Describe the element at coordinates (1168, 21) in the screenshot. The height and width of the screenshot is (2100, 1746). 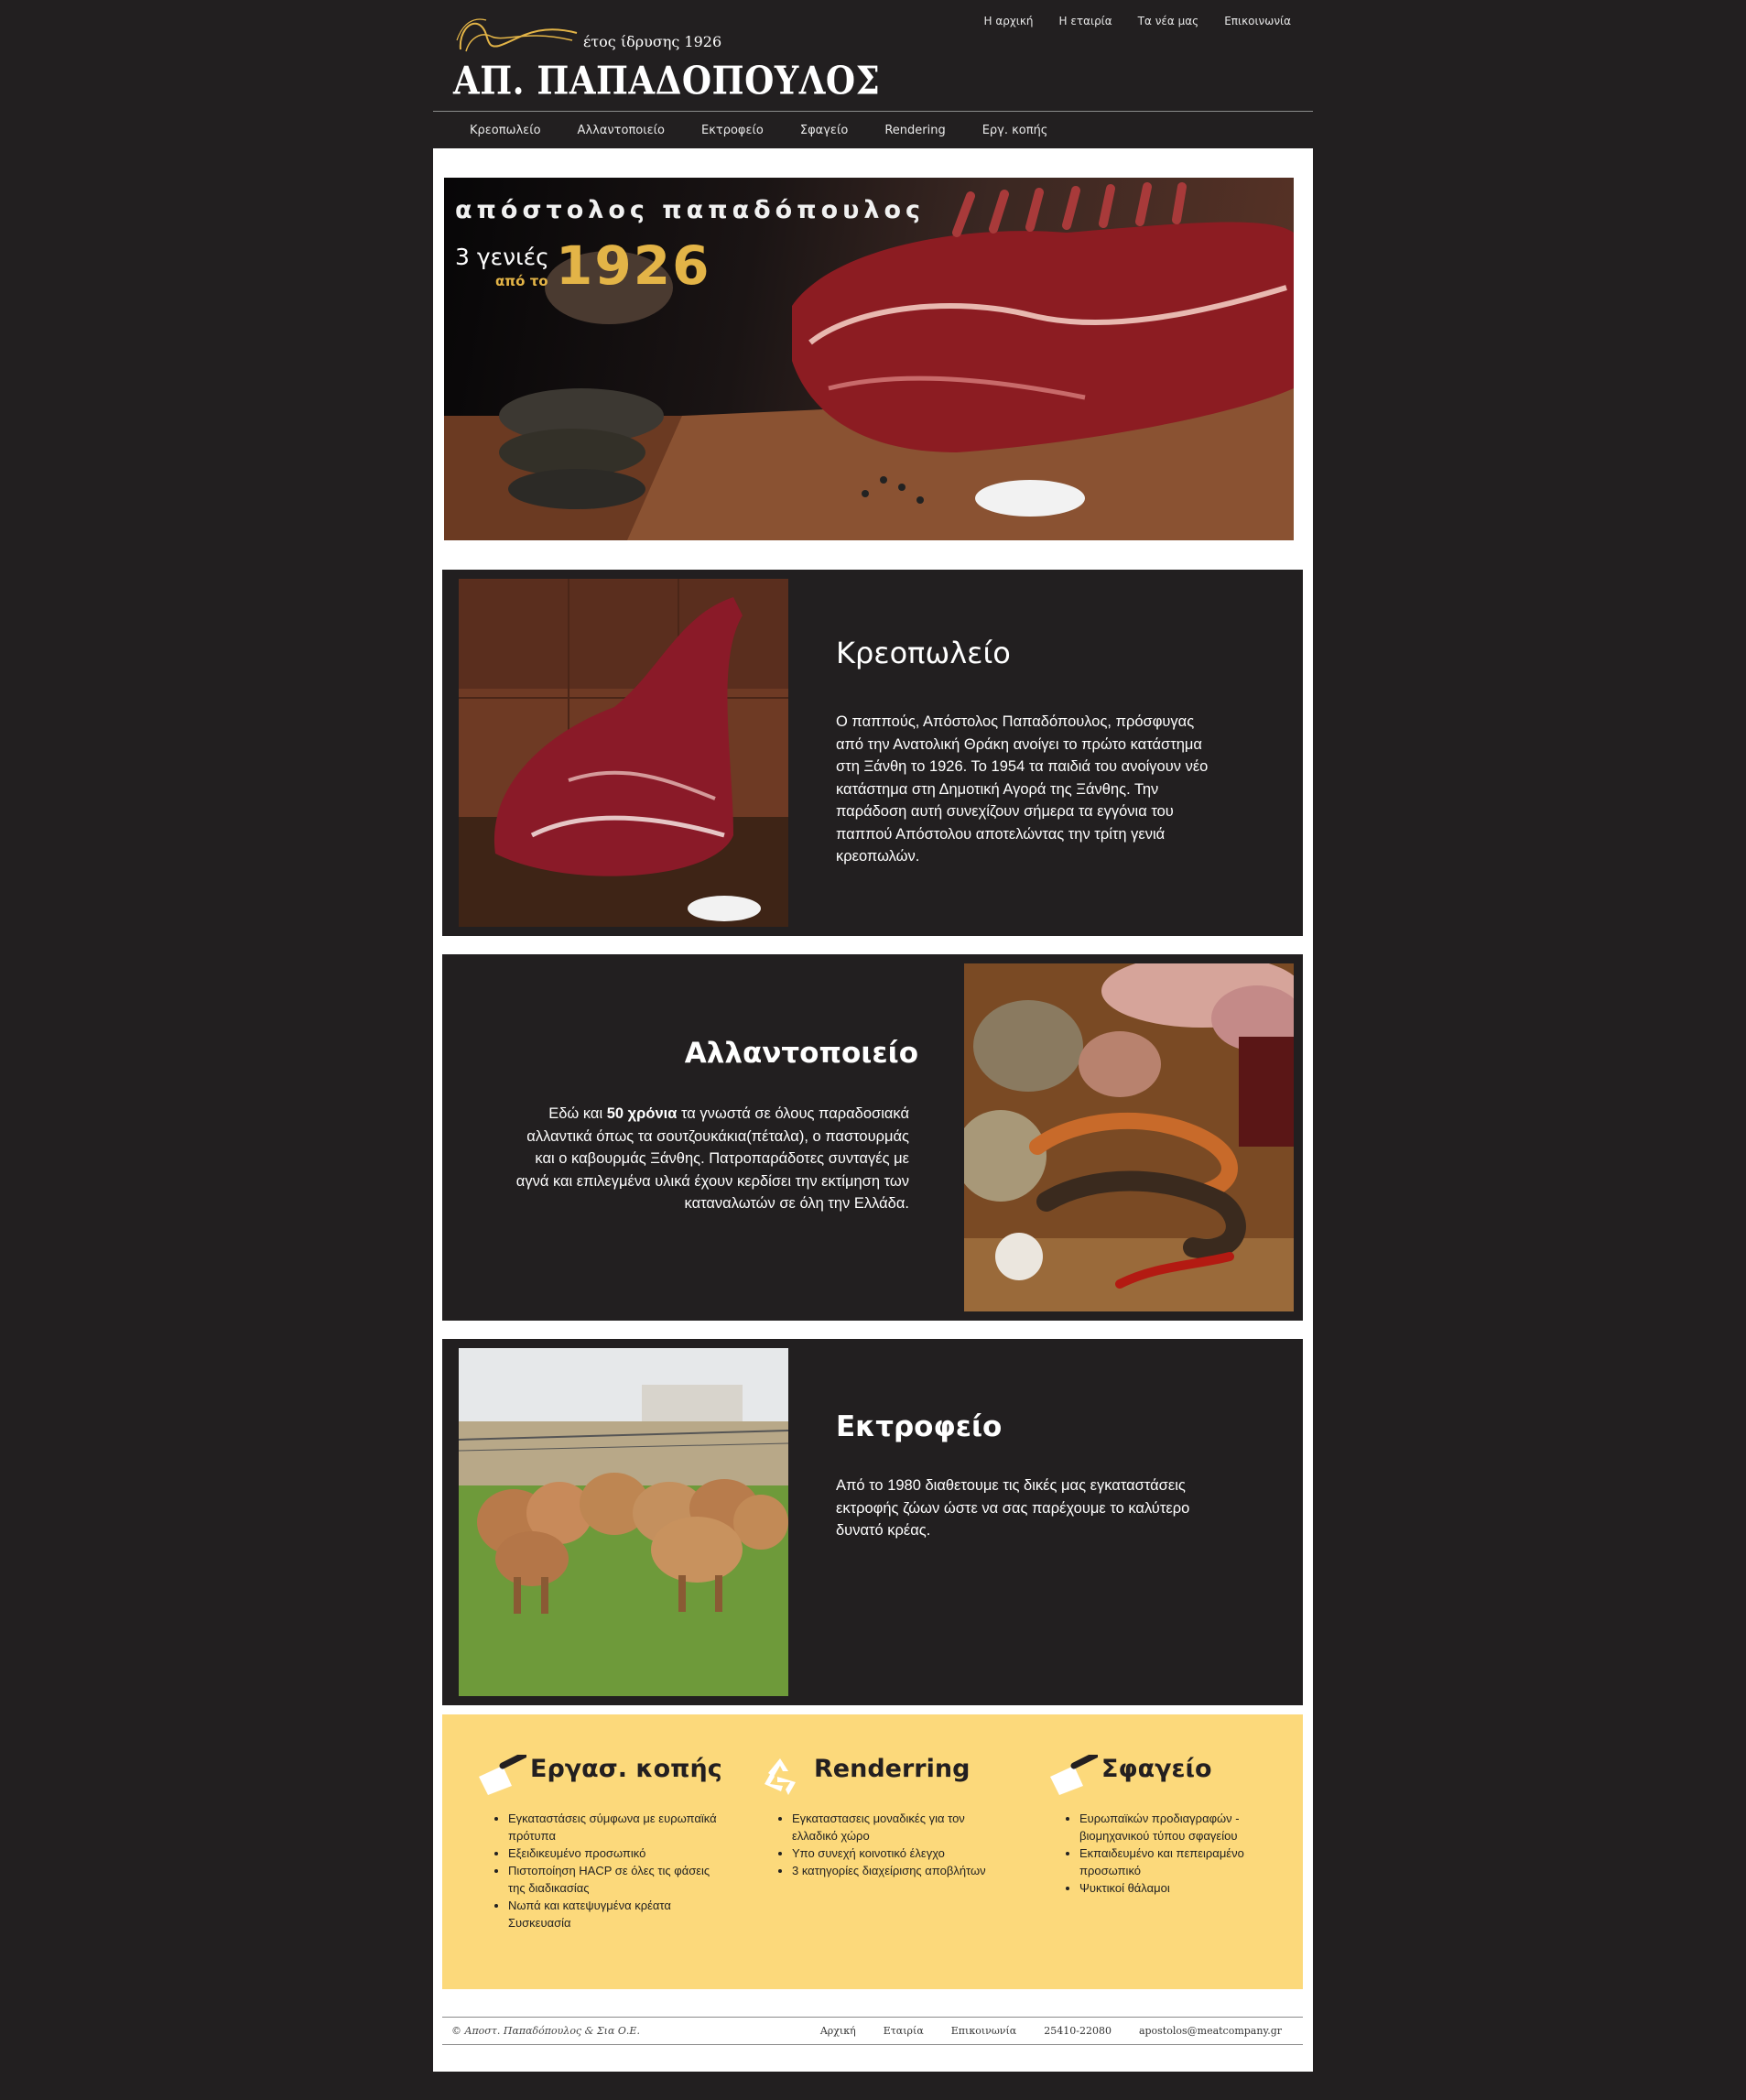
I see `top-nav-news: Τα νέα μας` at that location.